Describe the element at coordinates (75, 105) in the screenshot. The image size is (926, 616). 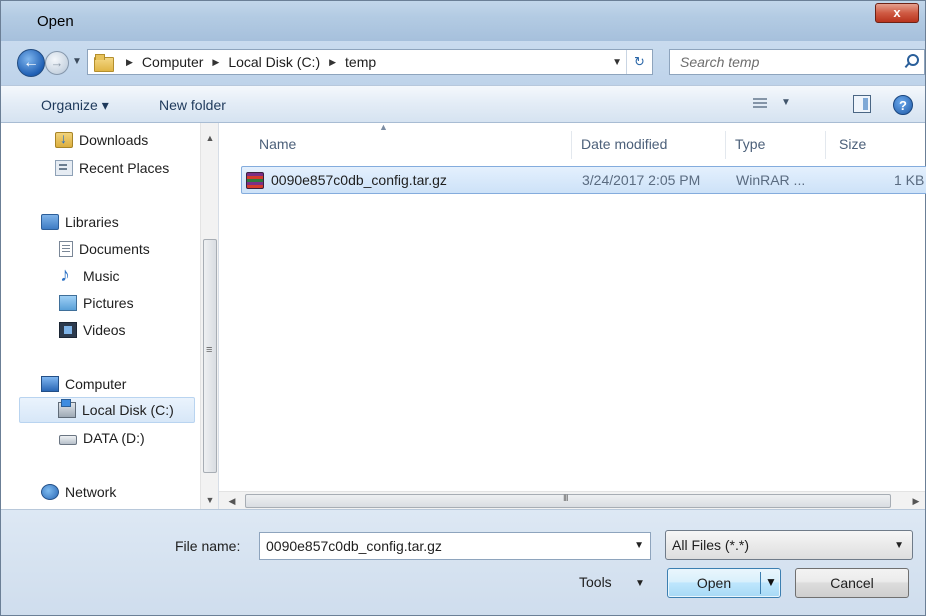
I see `organize-menu: Organize ▾` at that location.